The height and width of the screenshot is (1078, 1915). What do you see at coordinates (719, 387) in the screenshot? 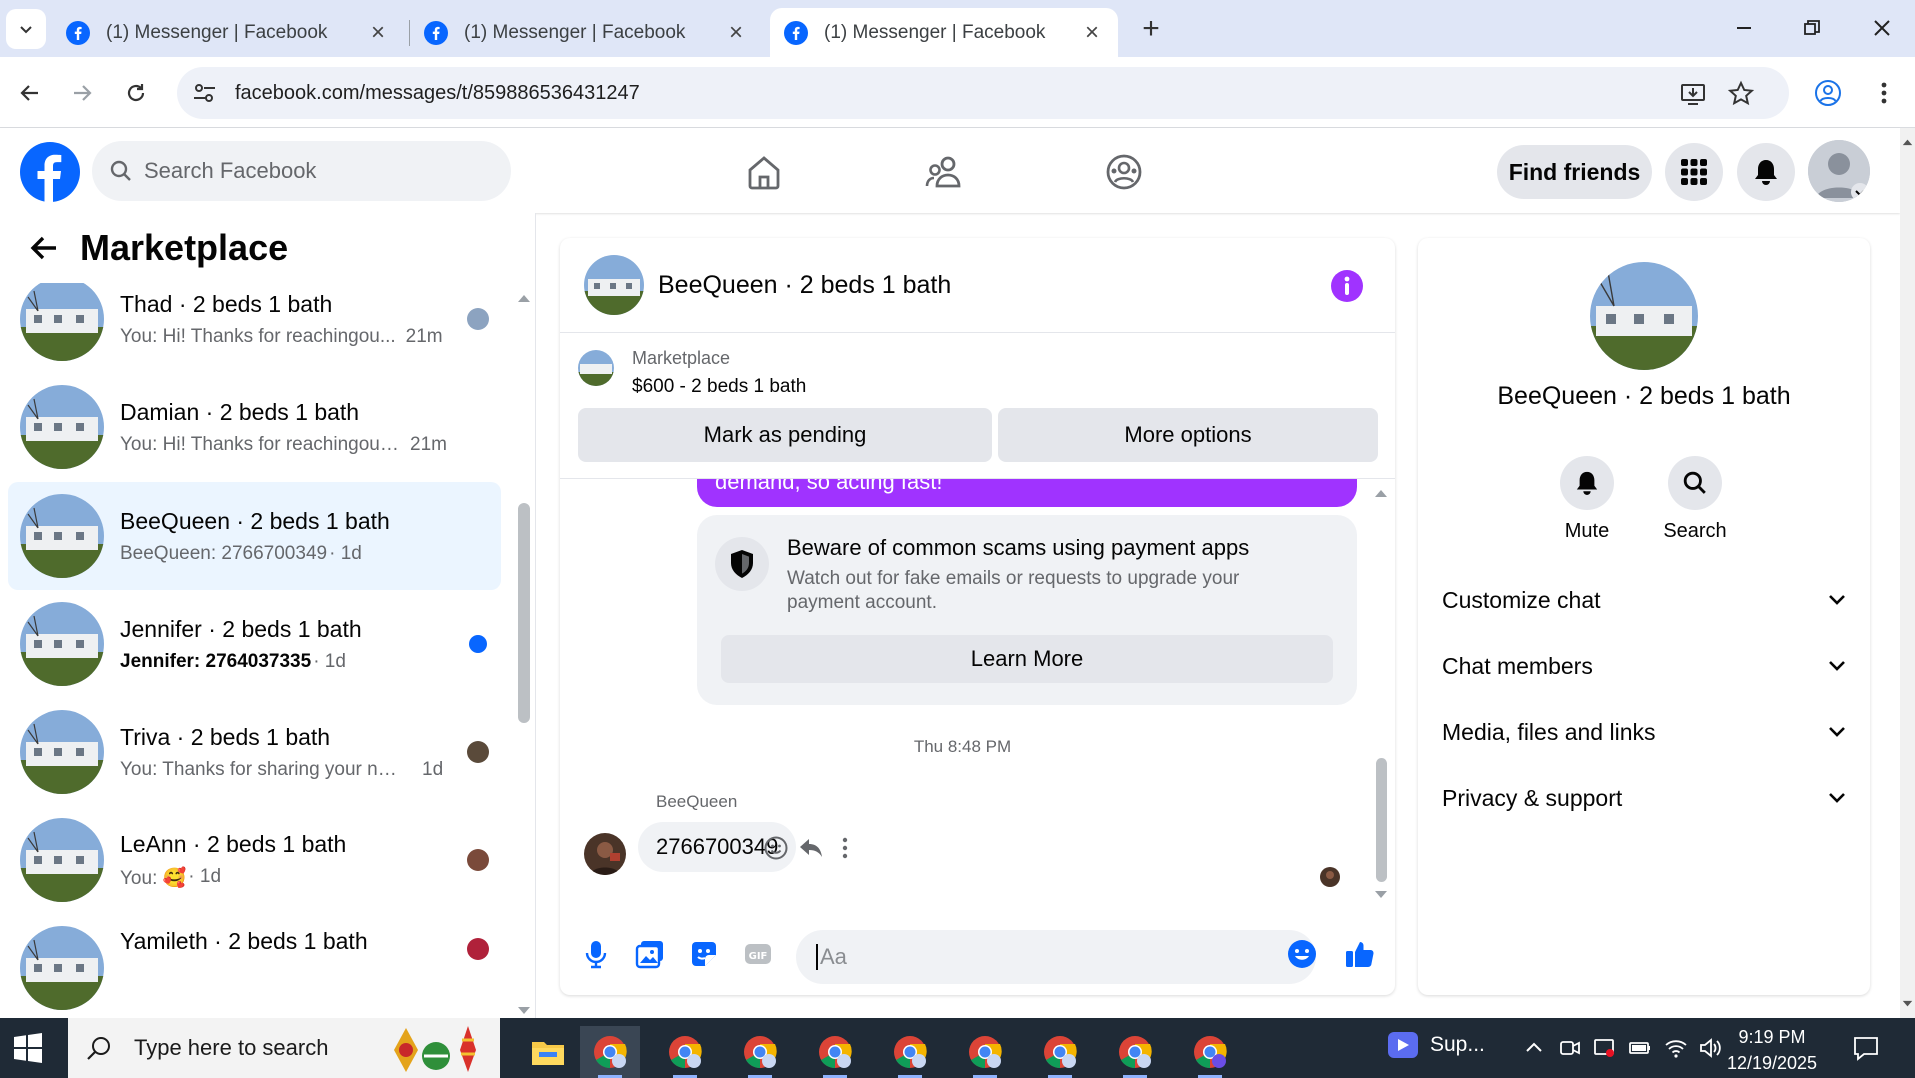
I see `listing-price: $600 - 2 beds 1 bath` at bounding box center [719, 387].